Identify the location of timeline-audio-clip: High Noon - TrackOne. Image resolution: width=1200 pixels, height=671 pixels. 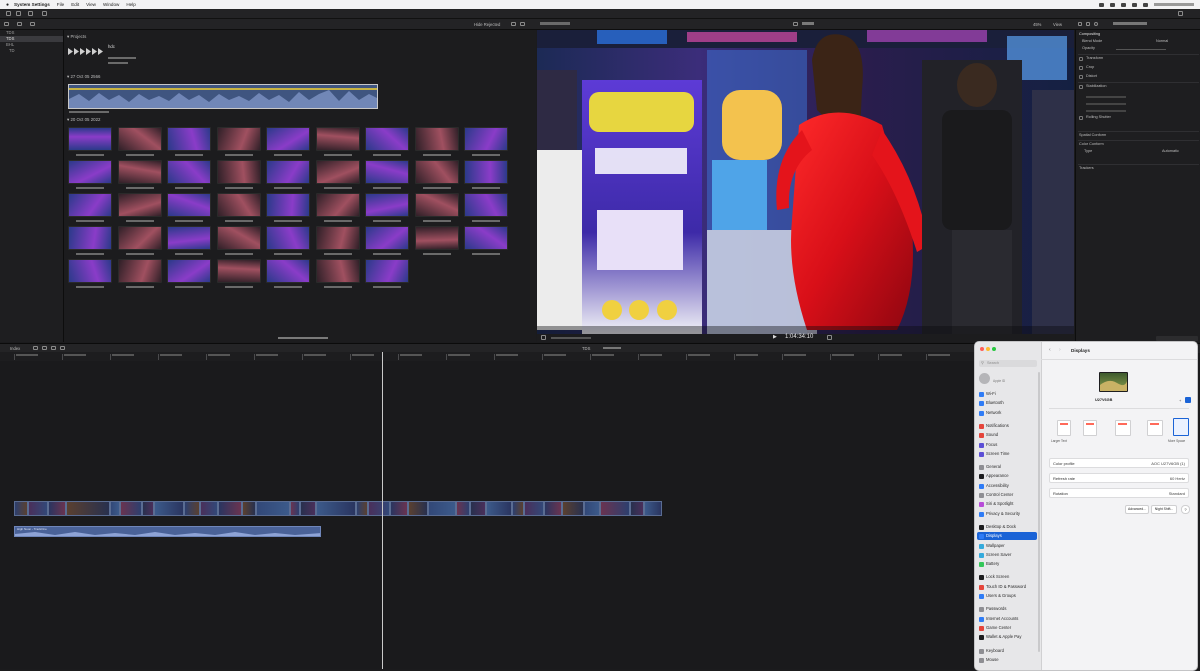
(167, 531).